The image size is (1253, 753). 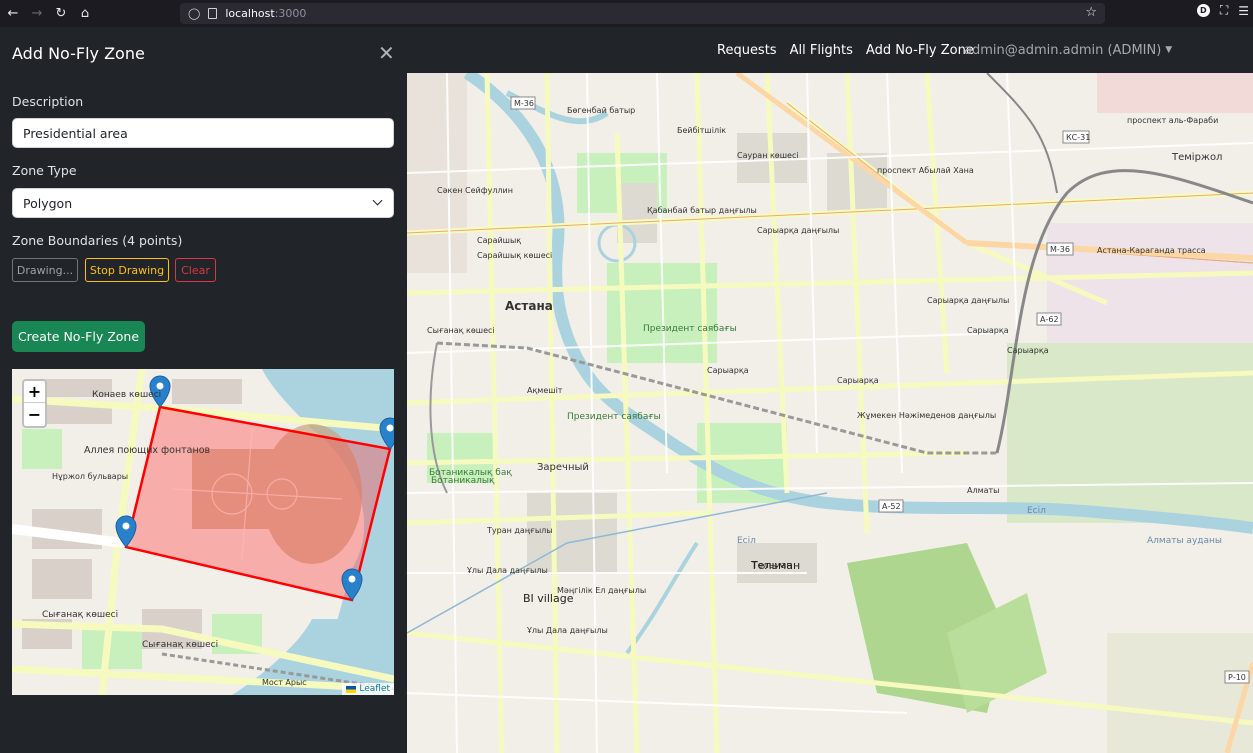 I want to click on nav-link-add-no-fly-zone: Add No-Fly Zone, so click(x=920, y=50).